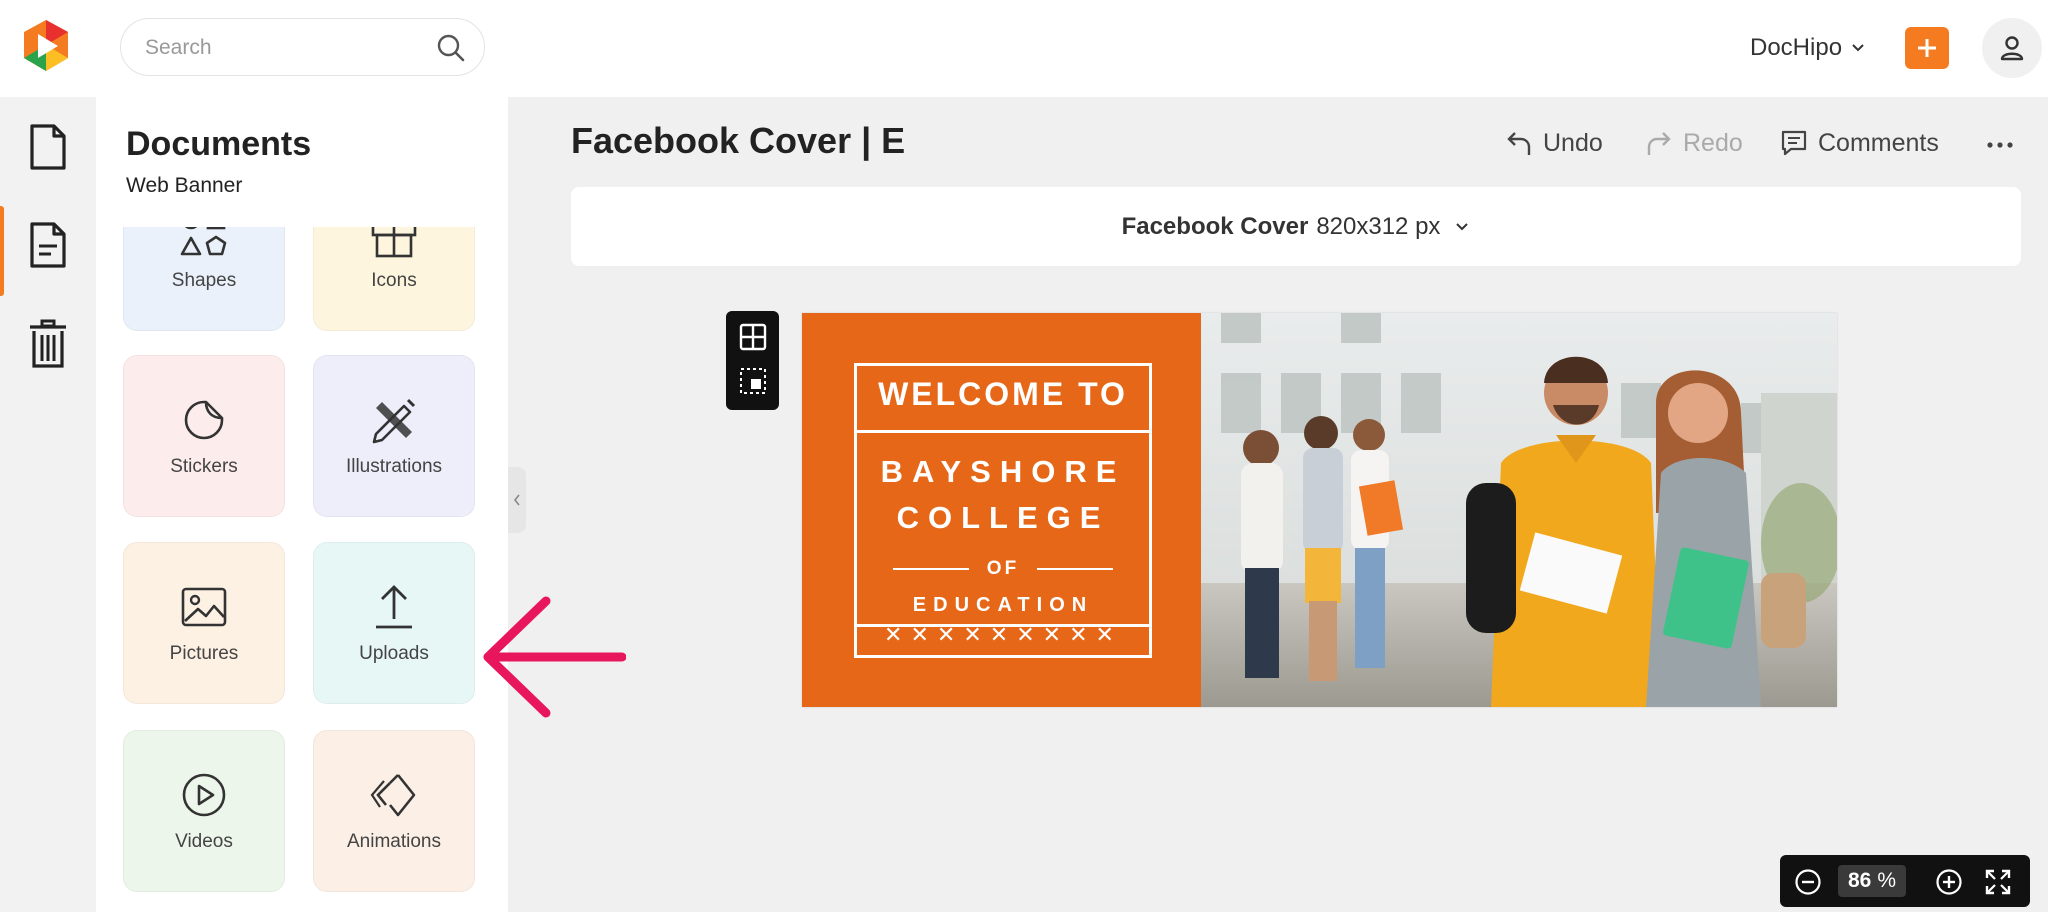 The width and height of the screenshot is (2048, 912). I want to click on image-icon, so click(204, 607).